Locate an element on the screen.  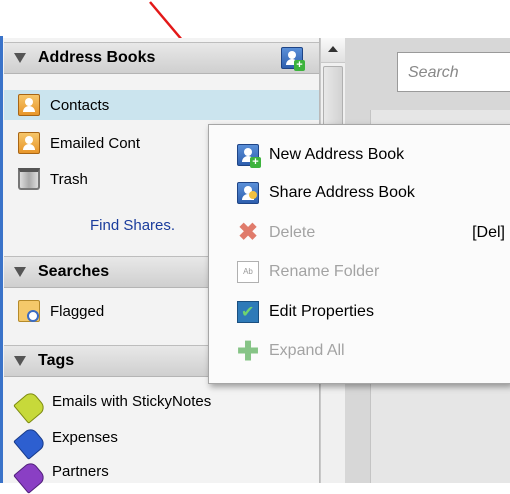
tag-item: Emails with StickyNotes is located at coordinates (161, 405).